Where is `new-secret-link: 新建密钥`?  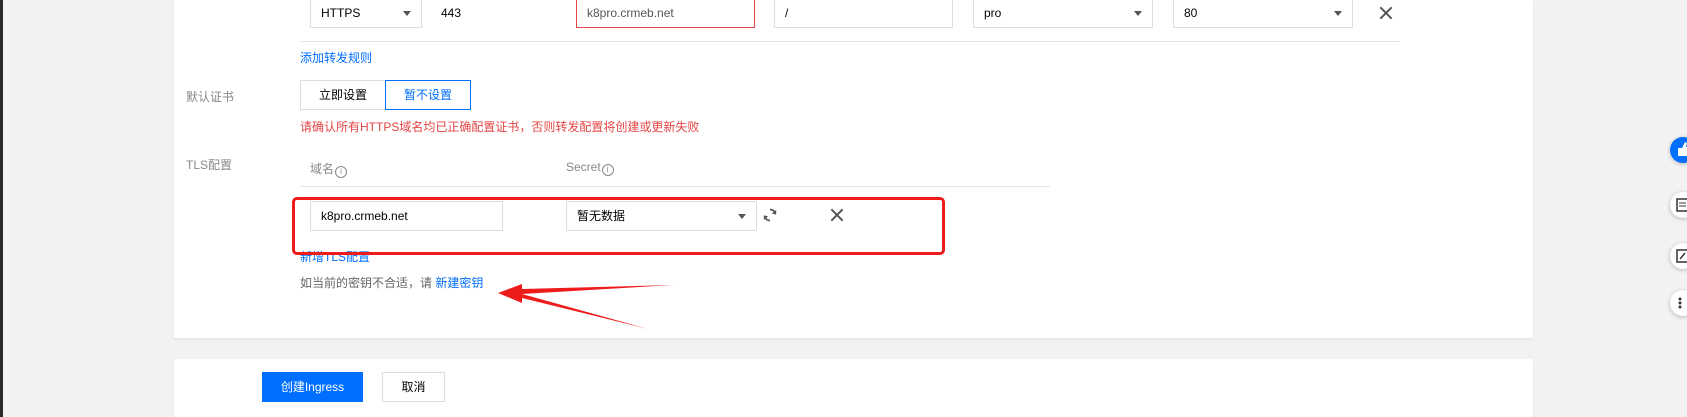 new-secret-link: 新建密钥 is located at coordinates (459, 283).